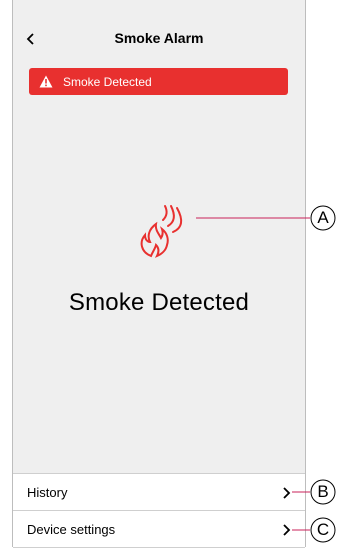  What do you see at coordinates (323, 217) in the screenshot?
I see `callout-a: A` at bounding box center [323, 217].